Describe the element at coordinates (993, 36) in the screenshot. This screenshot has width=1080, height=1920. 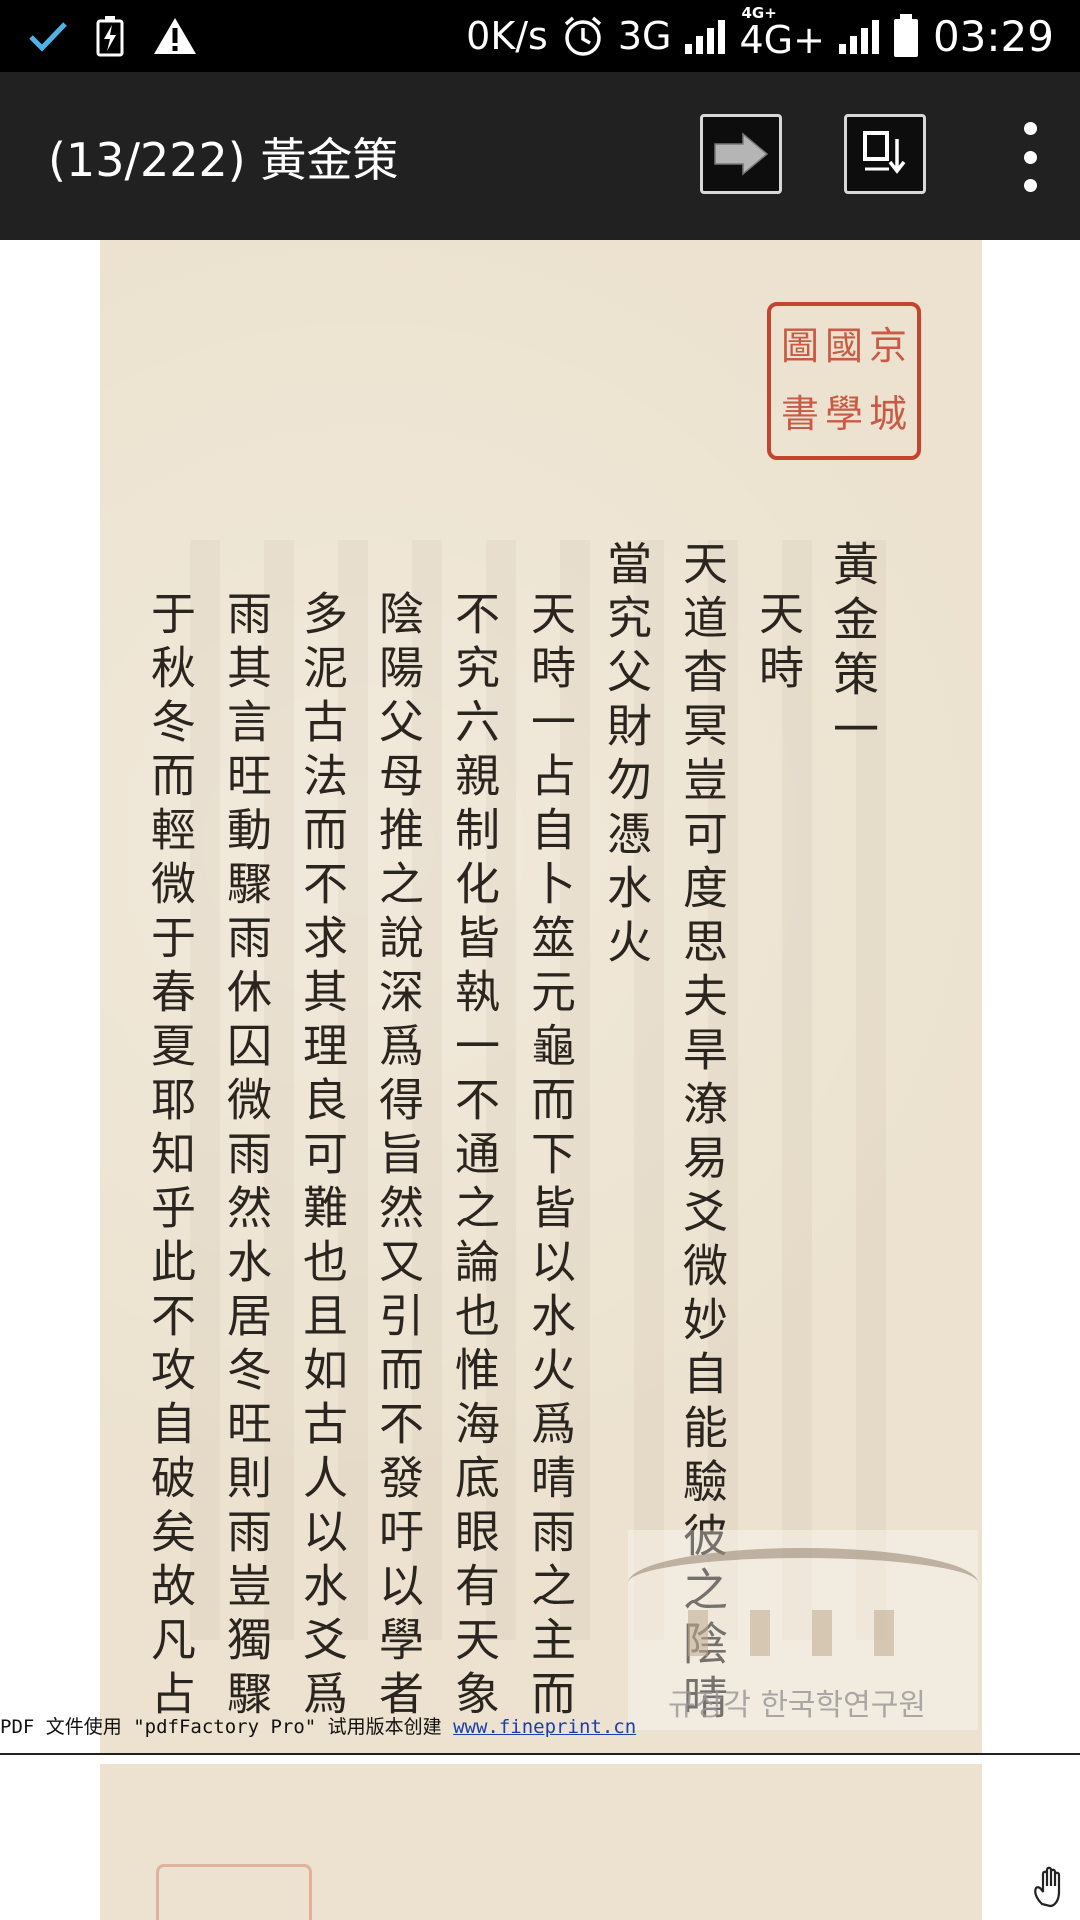
I see `clock: 03:29` at that location.